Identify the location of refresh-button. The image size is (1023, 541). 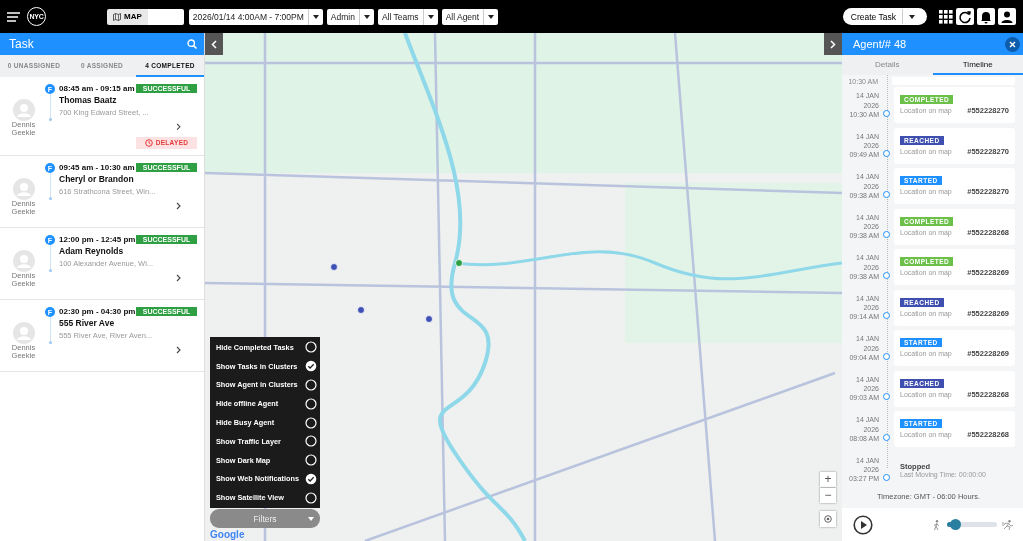
(965, 16).